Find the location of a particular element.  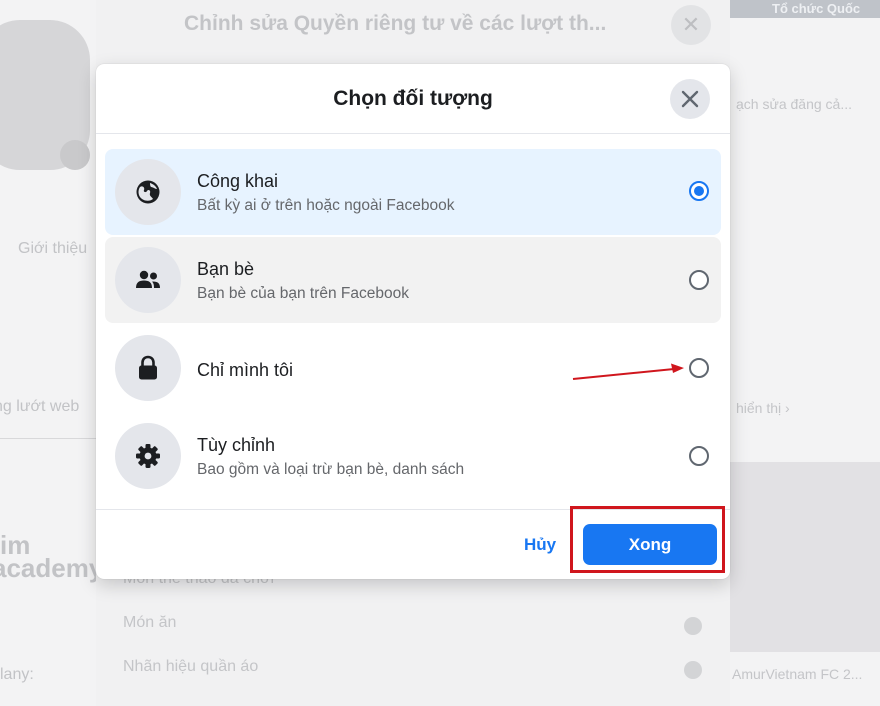

gear-icon is located at coordinates (148, 456).